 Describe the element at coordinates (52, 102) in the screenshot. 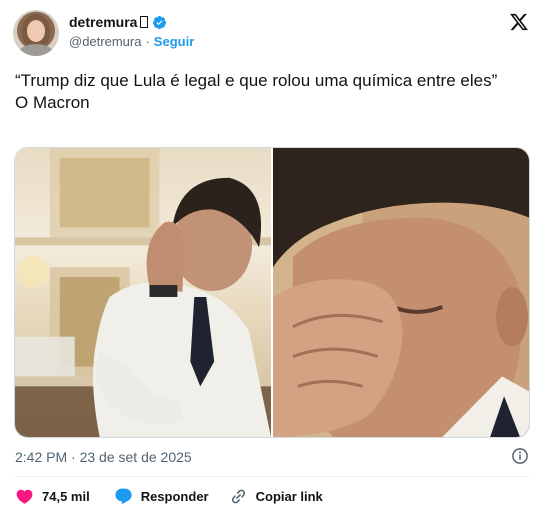

I see `tweet-text-line-2: O Macron` at that location.